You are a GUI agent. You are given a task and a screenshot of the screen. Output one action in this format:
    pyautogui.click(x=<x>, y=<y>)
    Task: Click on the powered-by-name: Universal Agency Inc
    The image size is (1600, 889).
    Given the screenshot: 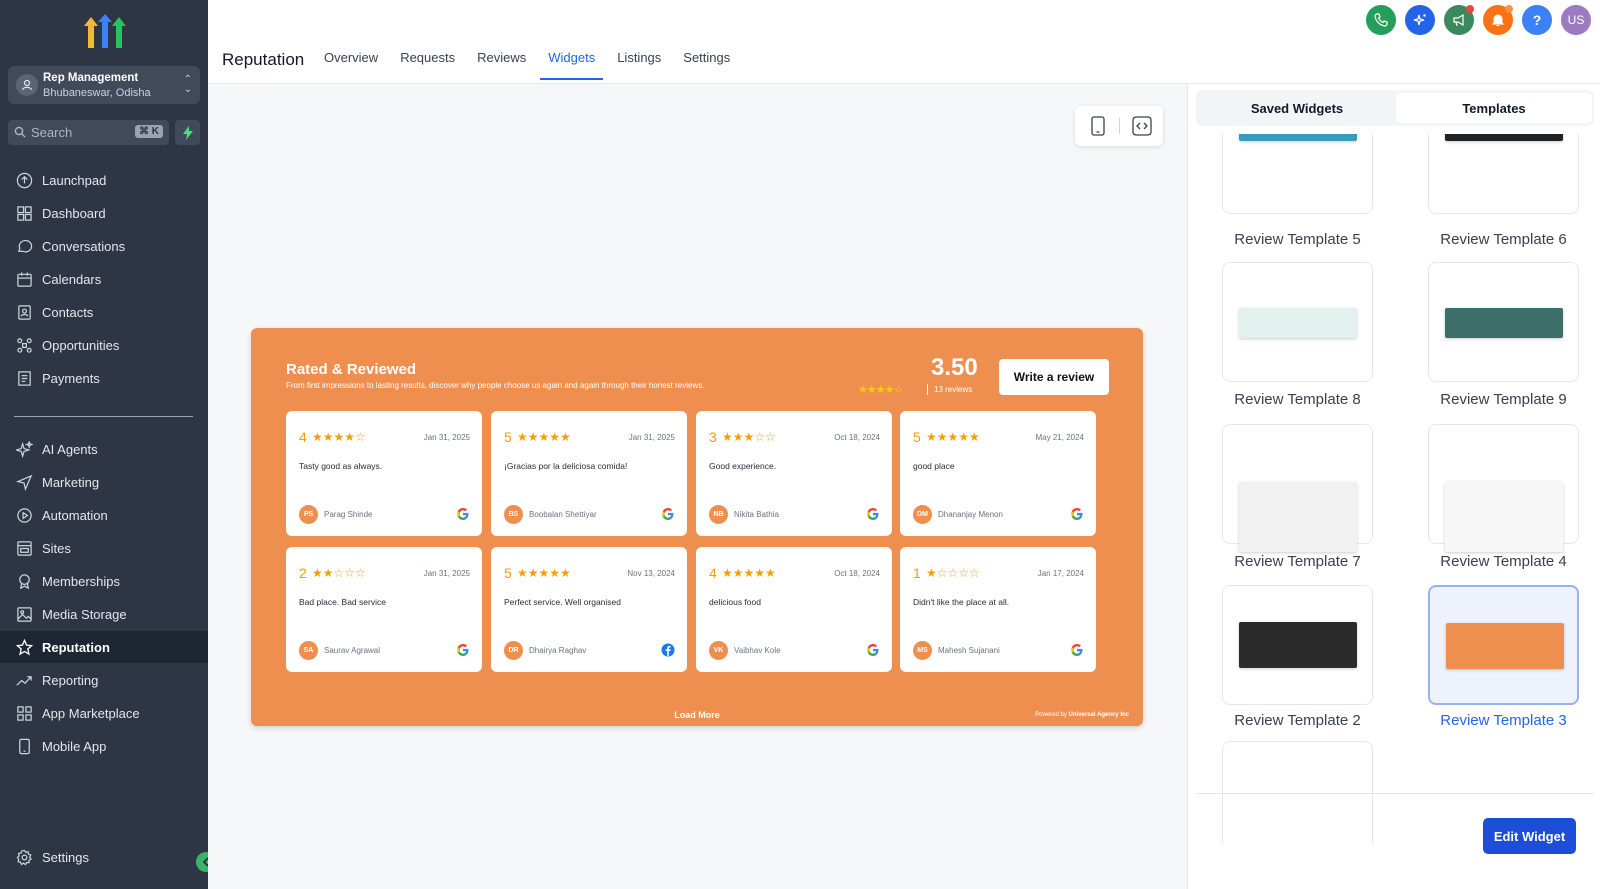 What is the action you would take?
    pyautogui.click(x=1098, y=715)
    